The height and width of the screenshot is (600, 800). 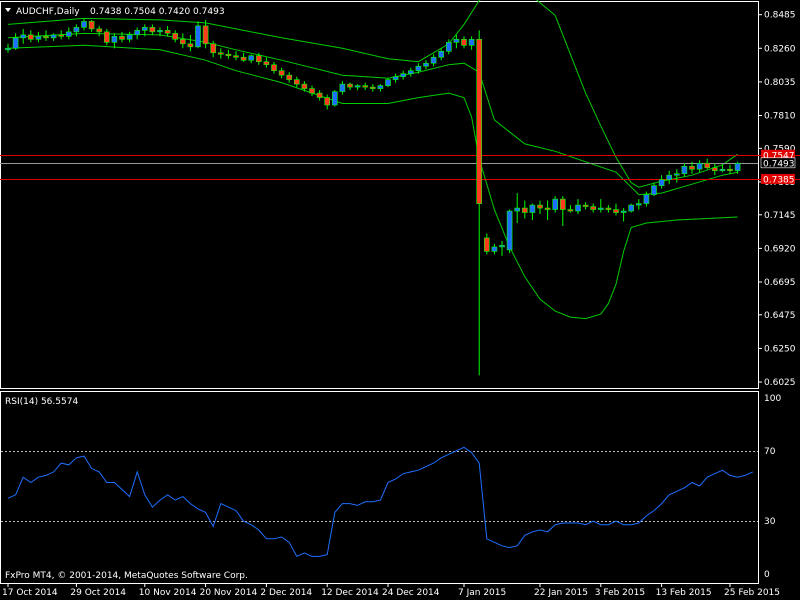 What do you see at coordinates (772, 487) in the screenshot?
I see `rsi-axis: 100 70 30 0` at bounding box center [772, 487].